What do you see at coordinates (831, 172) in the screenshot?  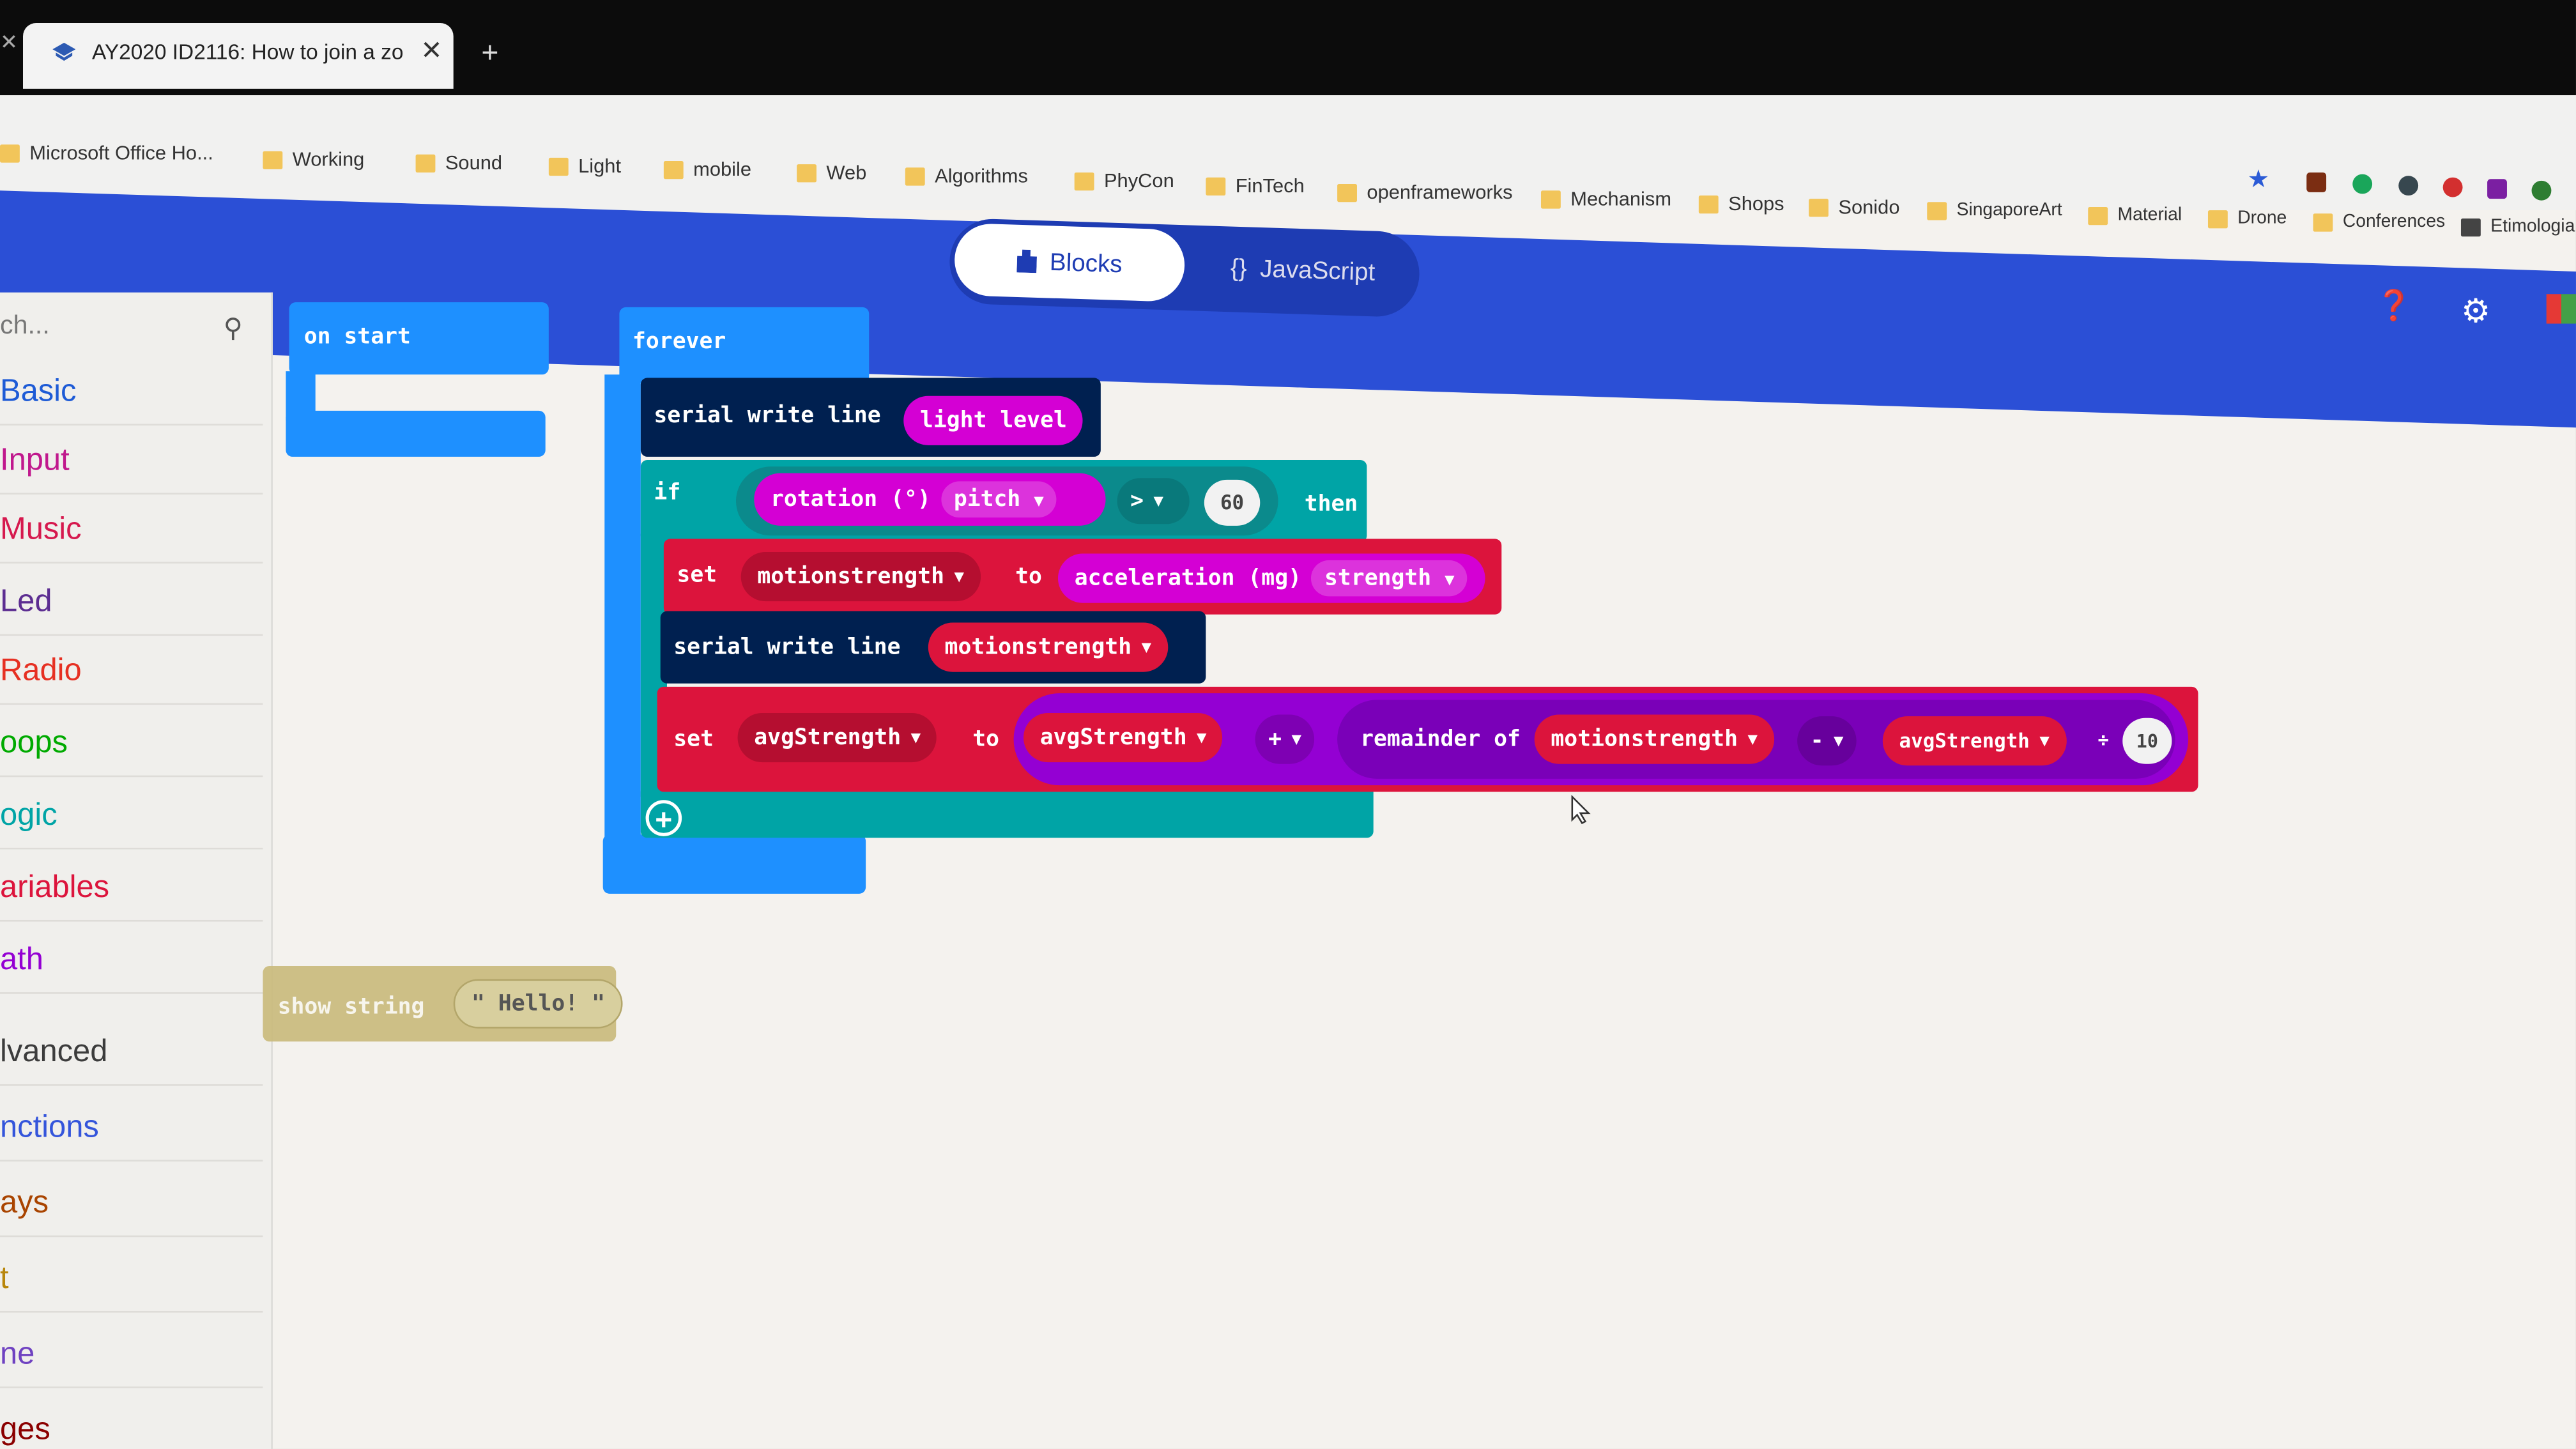 I see `bookmark-item: Web` at bounding box center [831, 172].